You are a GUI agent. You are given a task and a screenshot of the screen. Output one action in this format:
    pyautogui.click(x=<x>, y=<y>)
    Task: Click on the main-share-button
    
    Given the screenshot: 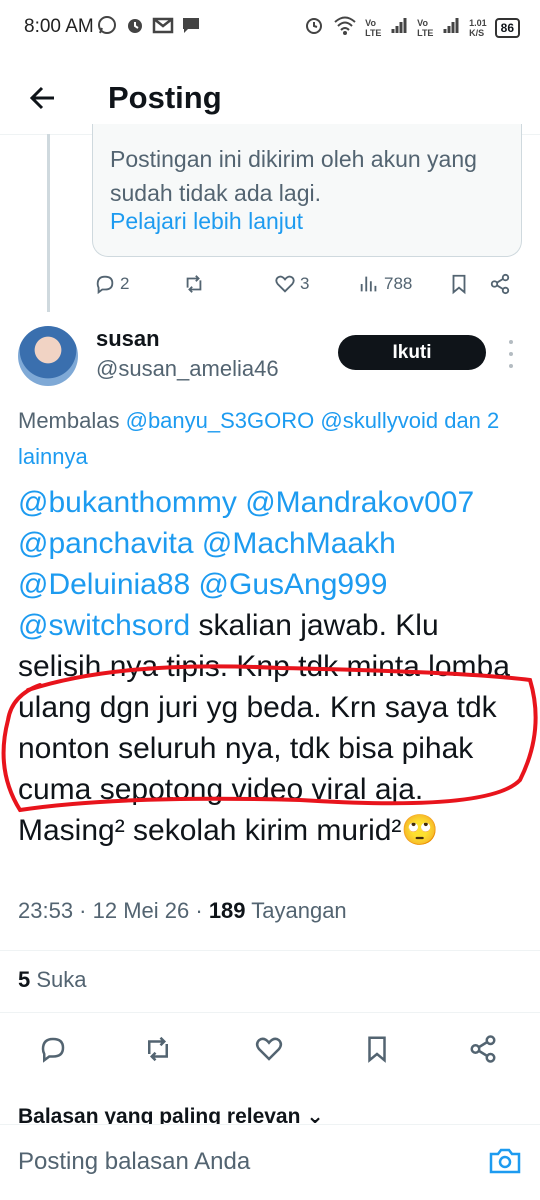 What is the action you would take?
    pyautogui.click(x=483, y=1049)
    